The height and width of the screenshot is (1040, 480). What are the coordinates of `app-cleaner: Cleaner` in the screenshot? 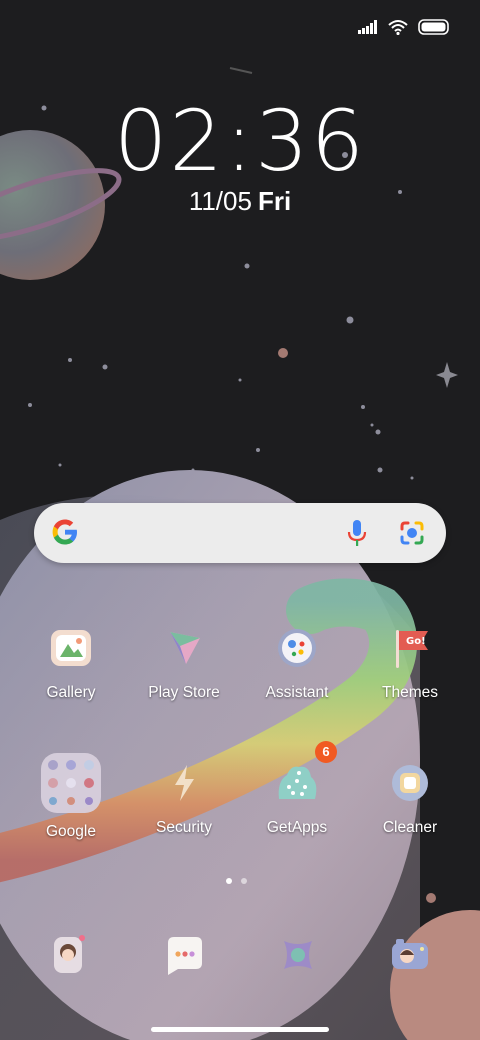 It's located at (410, 796).